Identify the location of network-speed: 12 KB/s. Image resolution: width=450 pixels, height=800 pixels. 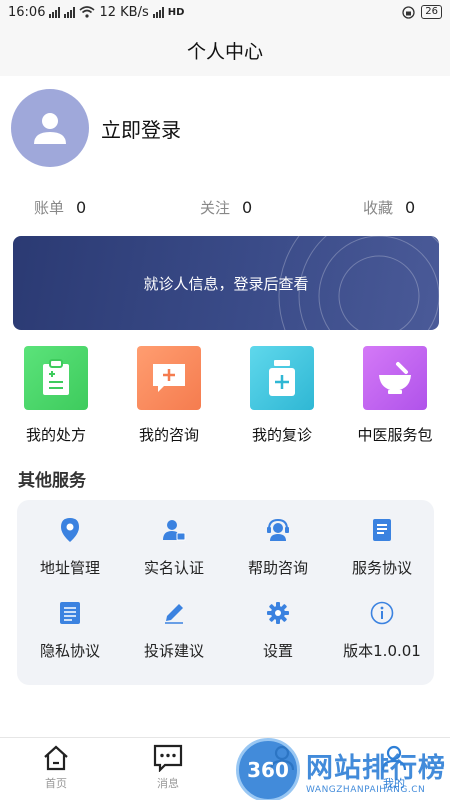
(124, 12).